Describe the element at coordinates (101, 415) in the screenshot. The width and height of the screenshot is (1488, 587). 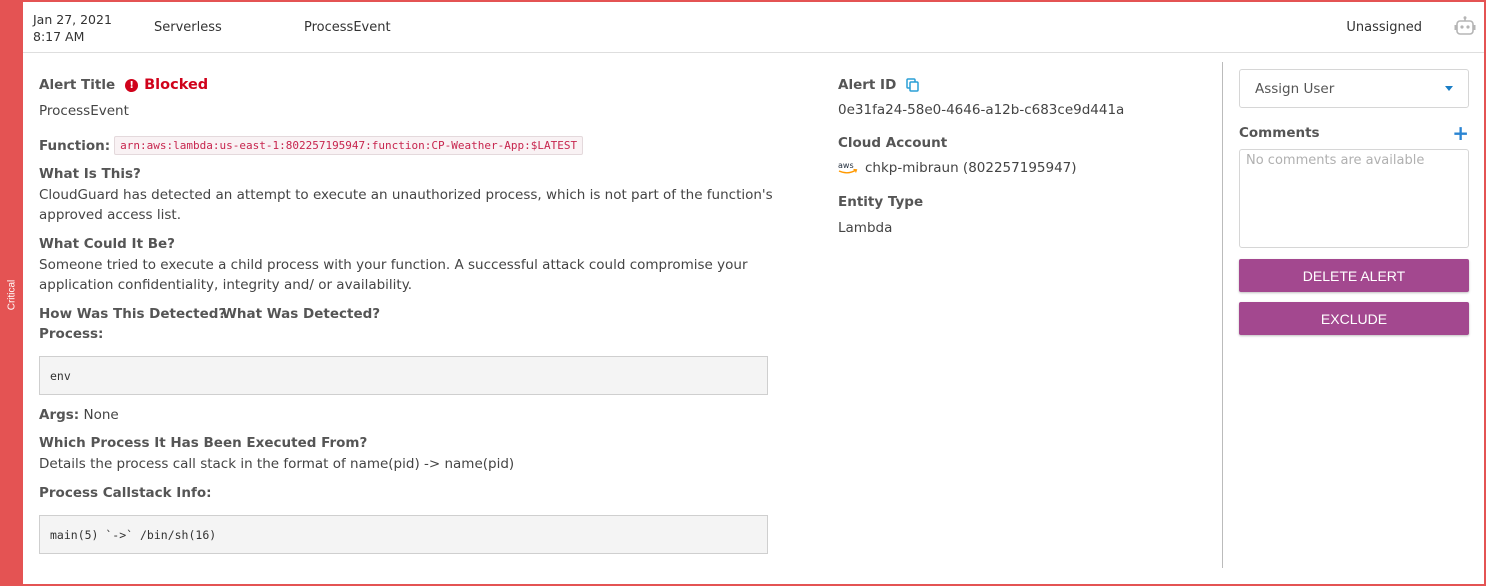
I see `args-value: None` at that location.